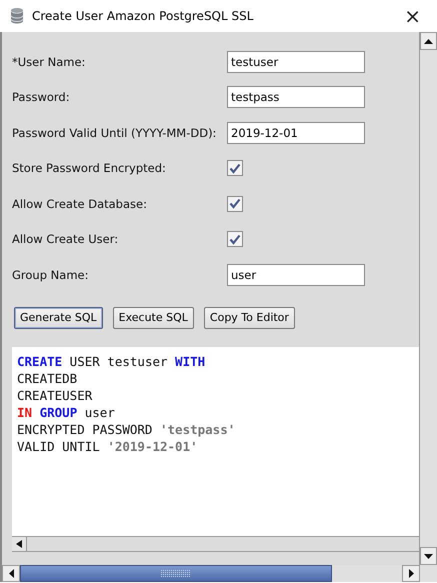  What do you see at coordinates (249, 317) in the screenshot?
I see `button: Copy To Editor` at bounding box center [249, 317].